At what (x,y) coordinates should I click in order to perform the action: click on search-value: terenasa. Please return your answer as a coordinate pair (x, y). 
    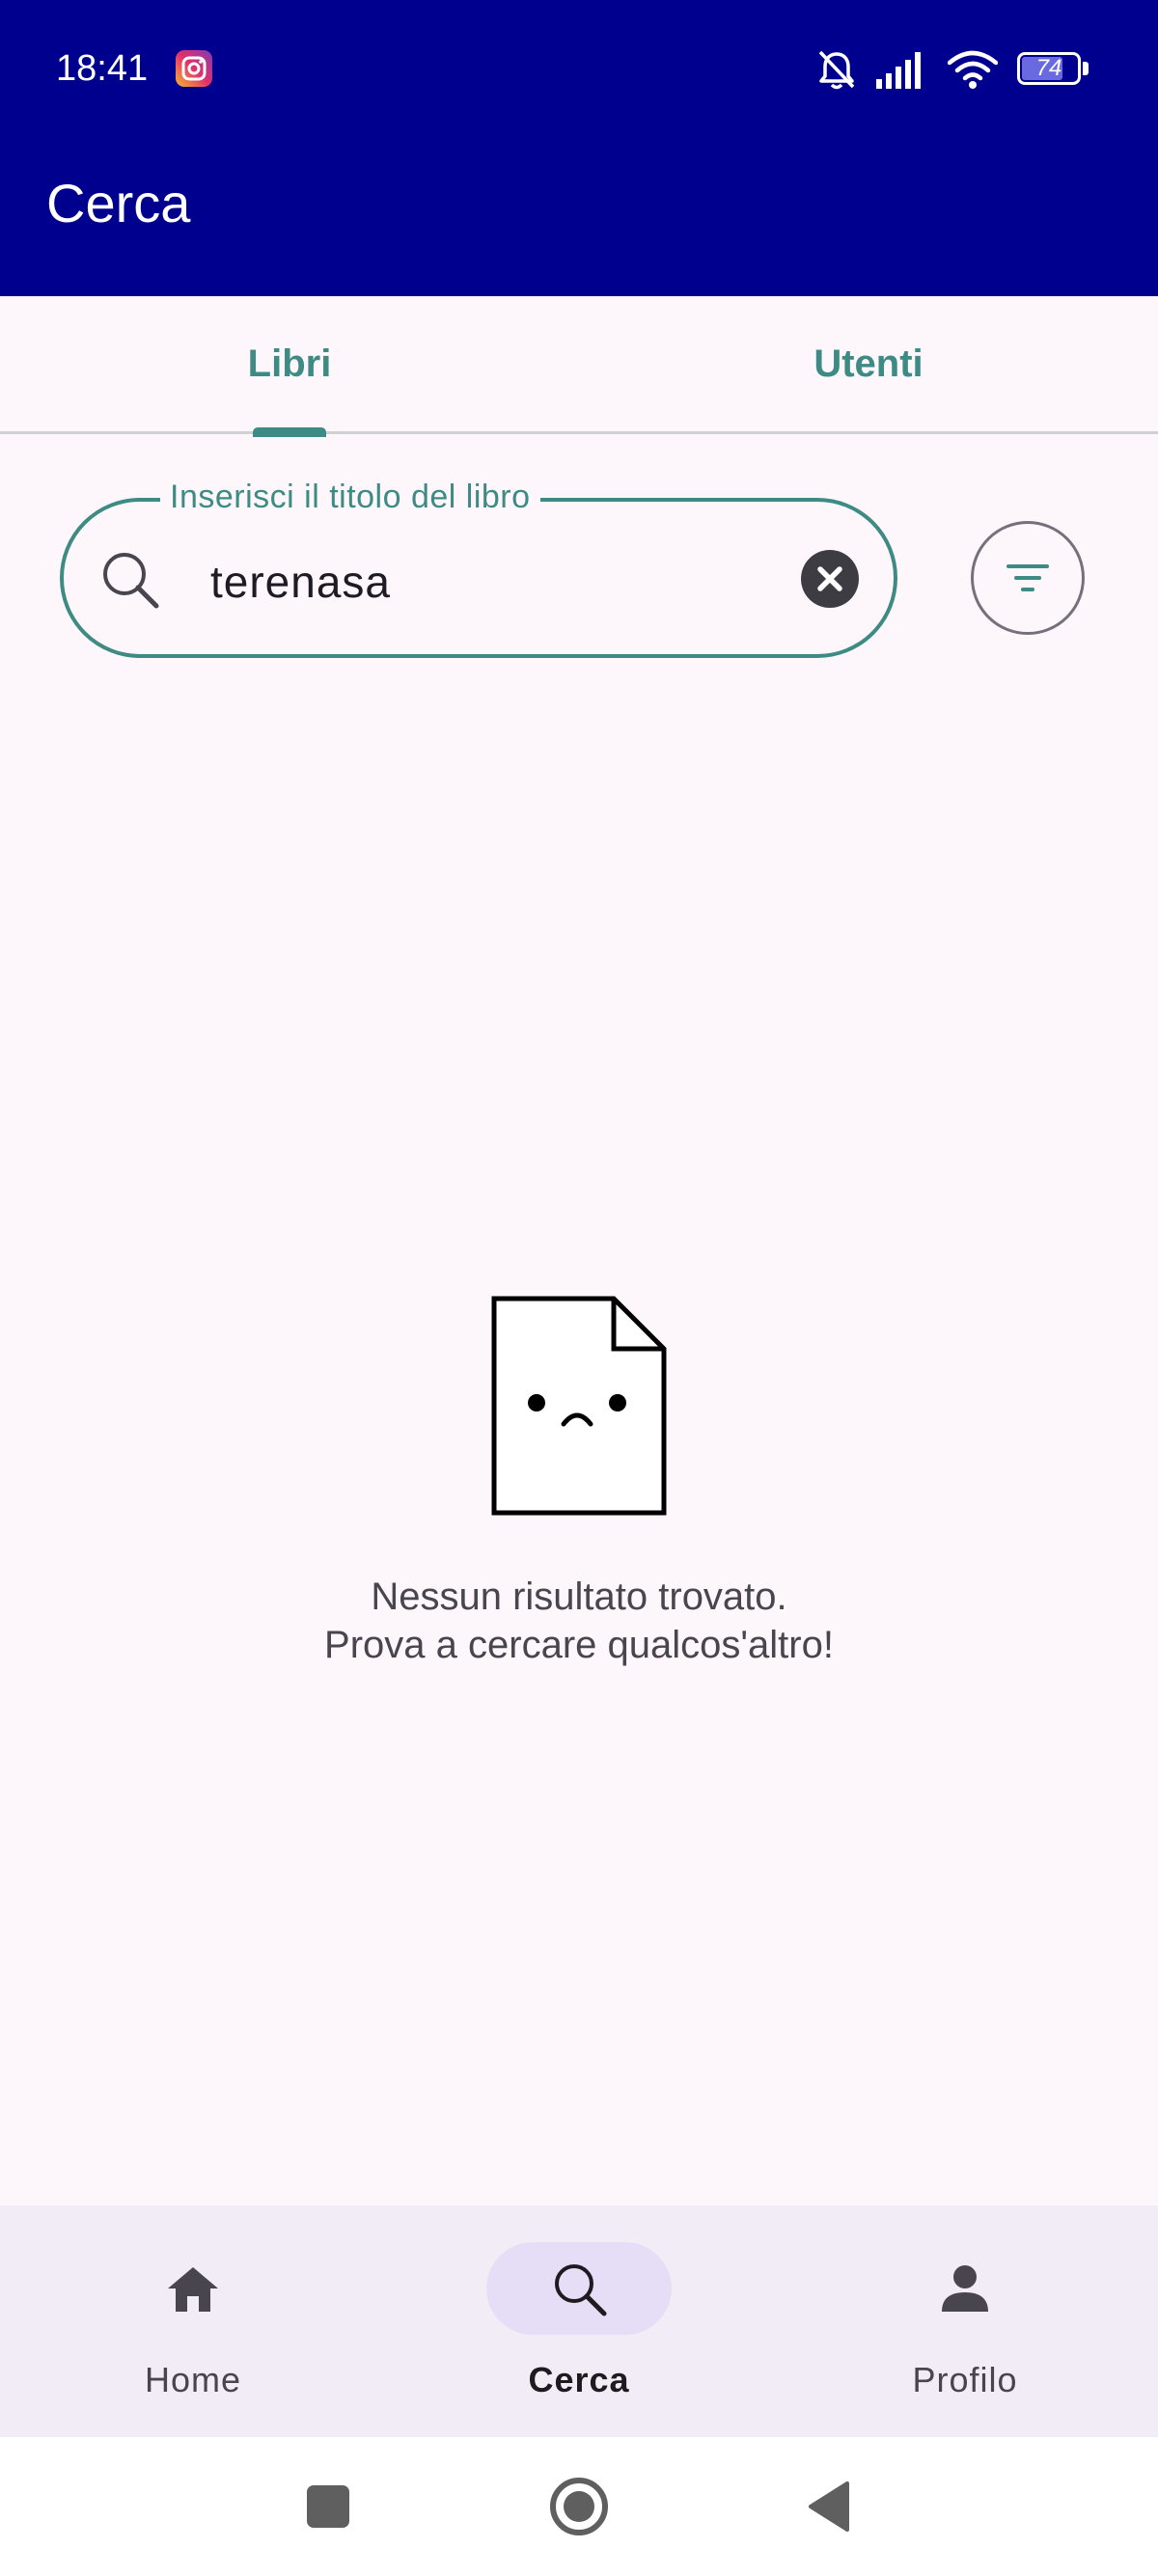
    Looking at the image, I should click on (301, 582).